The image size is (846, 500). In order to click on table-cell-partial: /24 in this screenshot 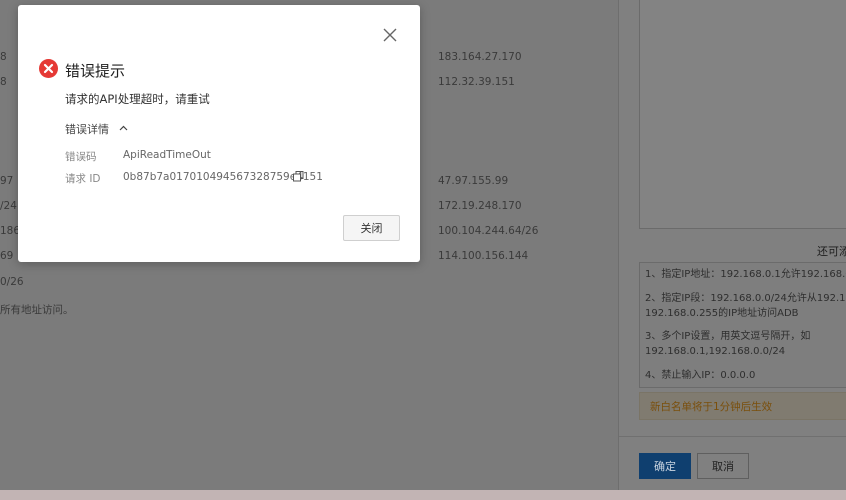, I will do `click(8, 206)`.